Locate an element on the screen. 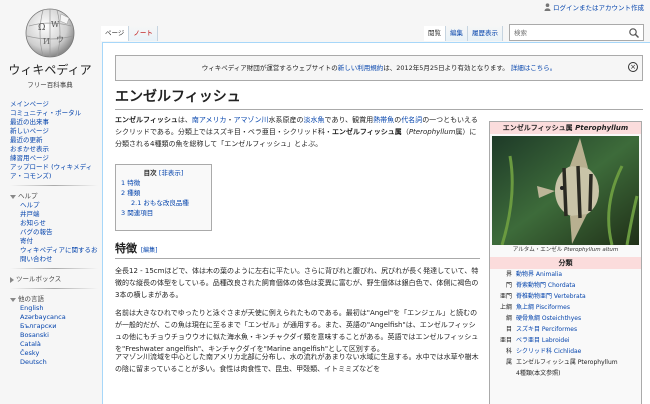  link-amazon-river: アマゾン川 is located at coordinates (251, 120).